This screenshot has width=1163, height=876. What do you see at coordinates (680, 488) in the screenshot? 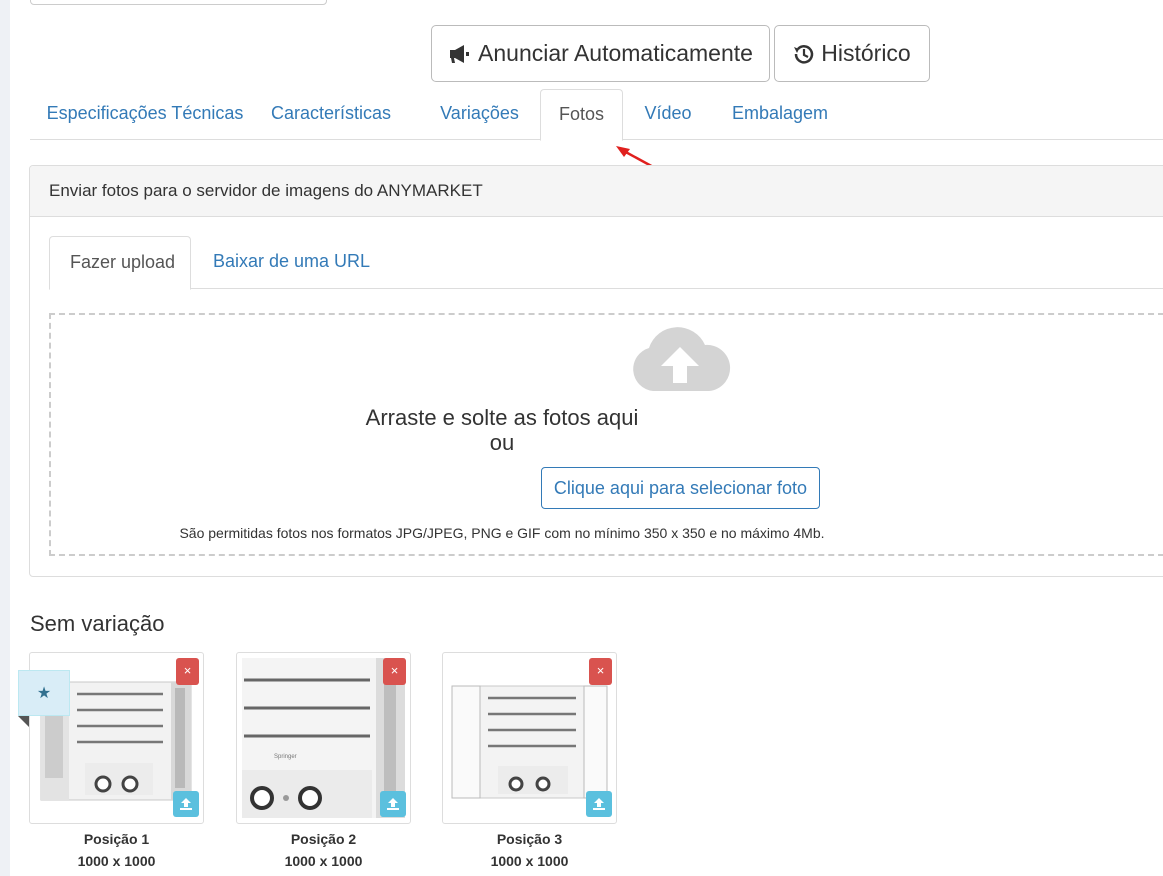
I see `select-photo-button: Clique aqui para selecionar foto` at bounding box center [680, 488].